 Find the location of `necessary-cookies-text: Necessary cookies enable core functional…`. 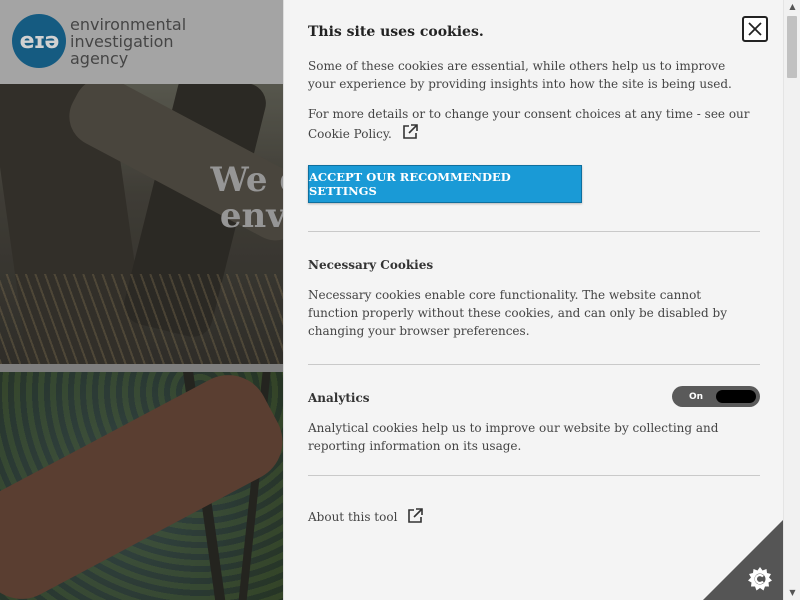

necessary-cookies-text: Necessary cookies enable core functional… is located at coordinates (517, 313).